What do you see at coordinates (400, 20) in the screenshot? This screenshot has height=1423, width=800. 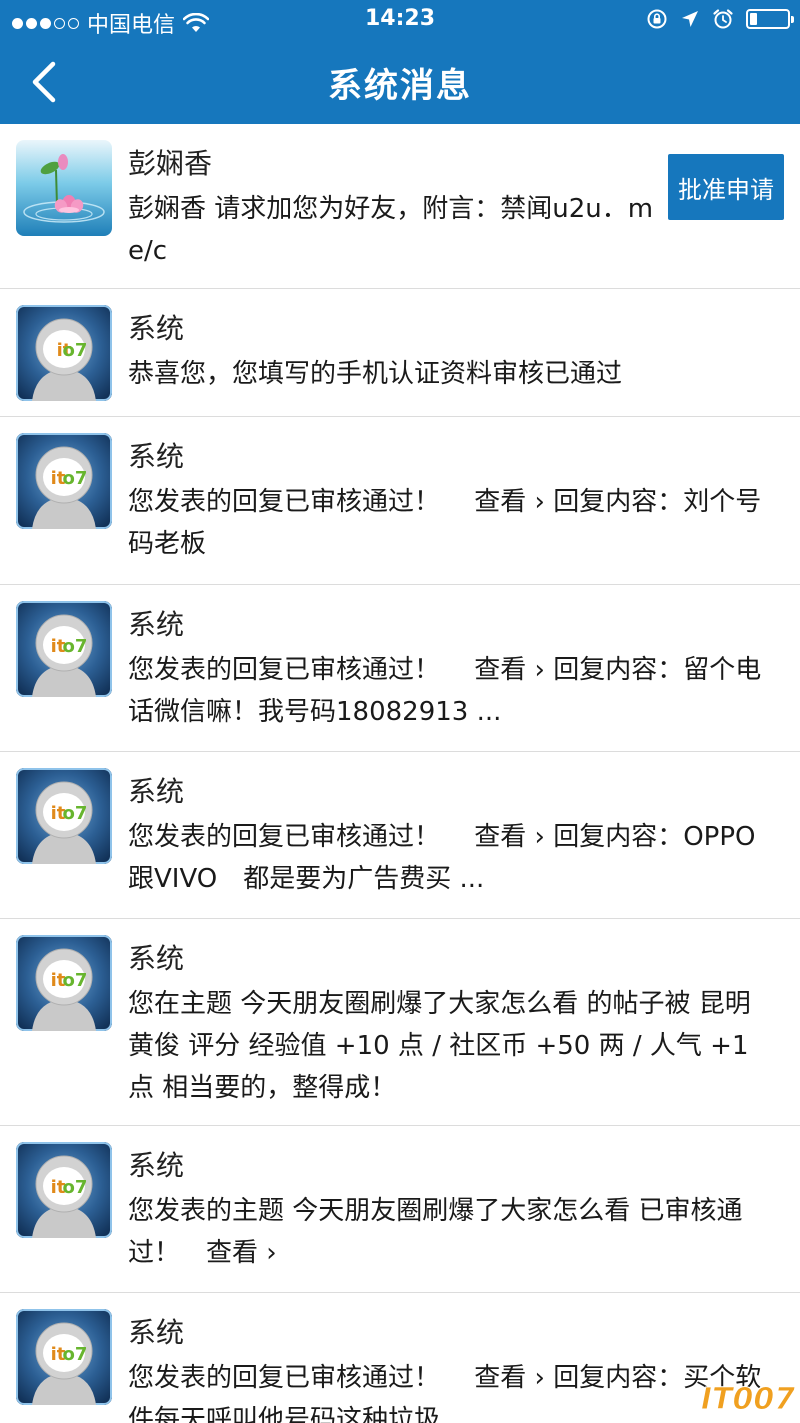 I see `status-bar: 中国电信 14:23` at bounding box center [400, 20].